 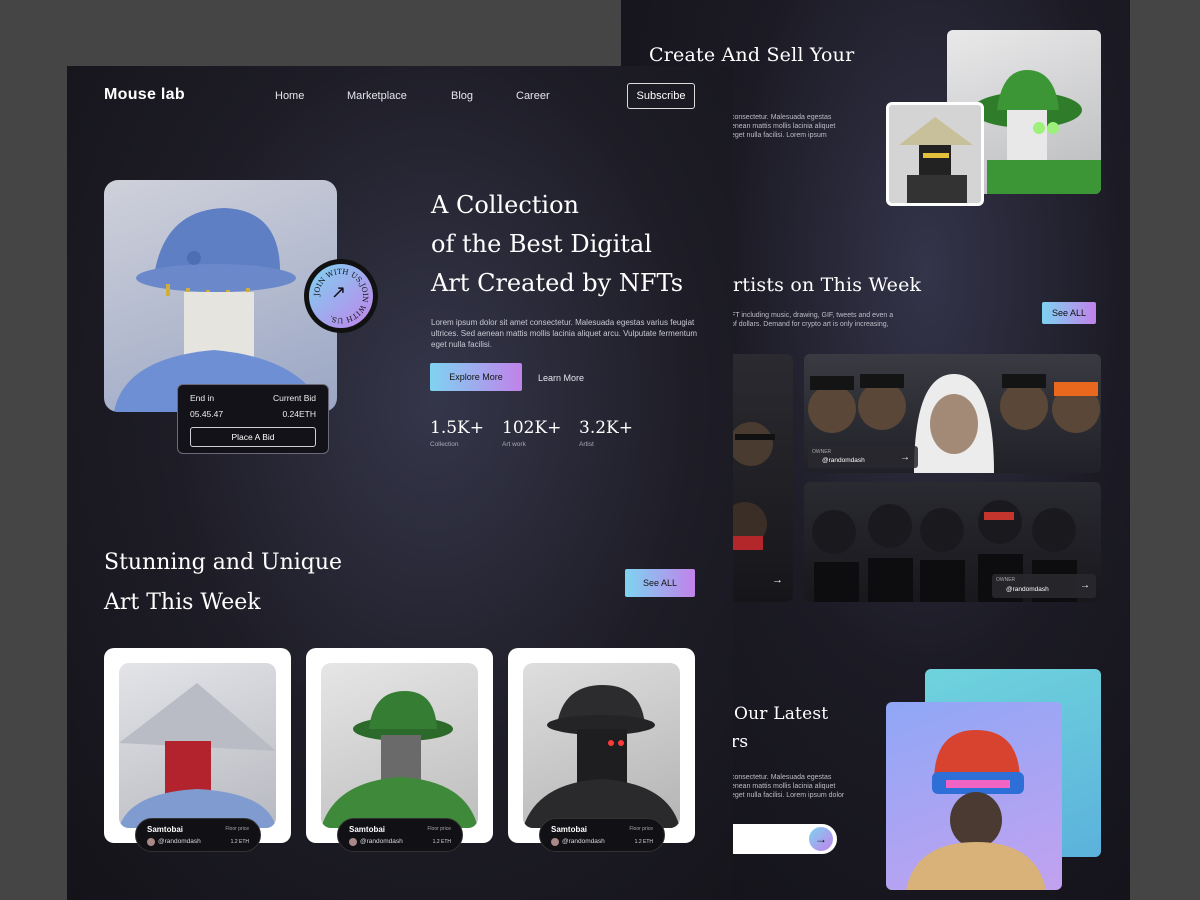 I want to click on stat-artwork: 102K+ Art work, so click(x=531, y=433).